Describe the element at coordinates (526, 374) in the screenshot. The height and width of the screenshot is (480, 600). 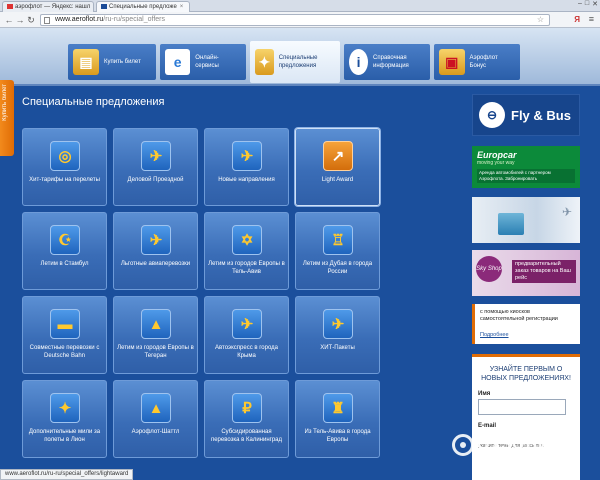
I see `subscribe-title: УЗНАЙТЕ ПЕРВЫМ О НОВЫХ ПРЕДЛОЖЕНИЯХ!` at that location.